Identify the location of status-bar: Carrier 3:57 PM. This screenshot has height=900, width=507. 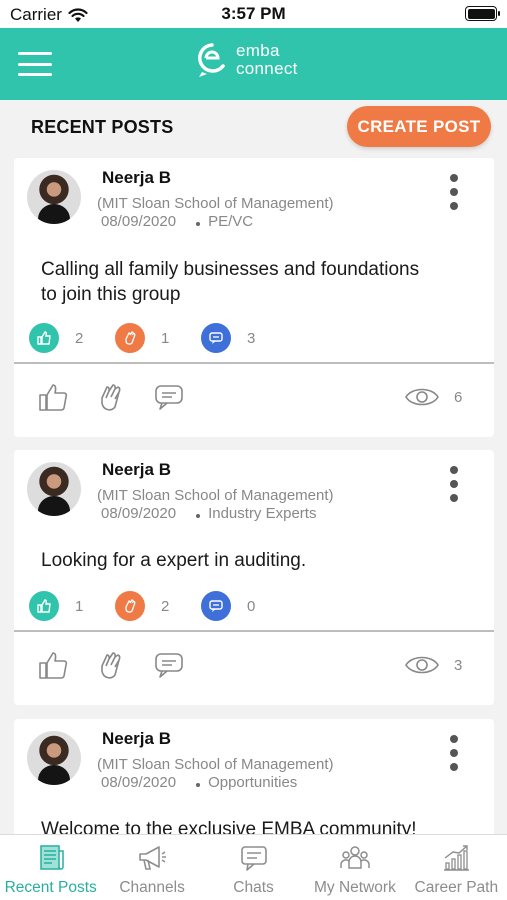
(253, 14).